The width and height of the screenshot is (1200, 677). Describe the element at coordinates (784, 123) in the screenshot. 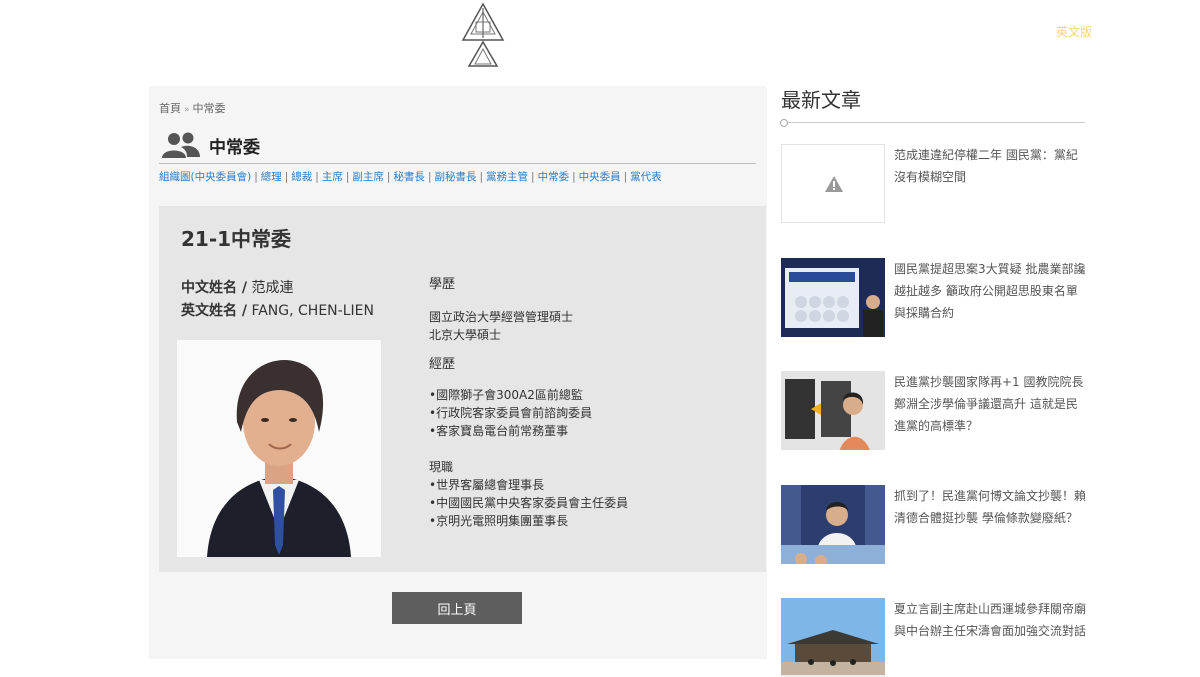

I see `divider-dot` at that location.